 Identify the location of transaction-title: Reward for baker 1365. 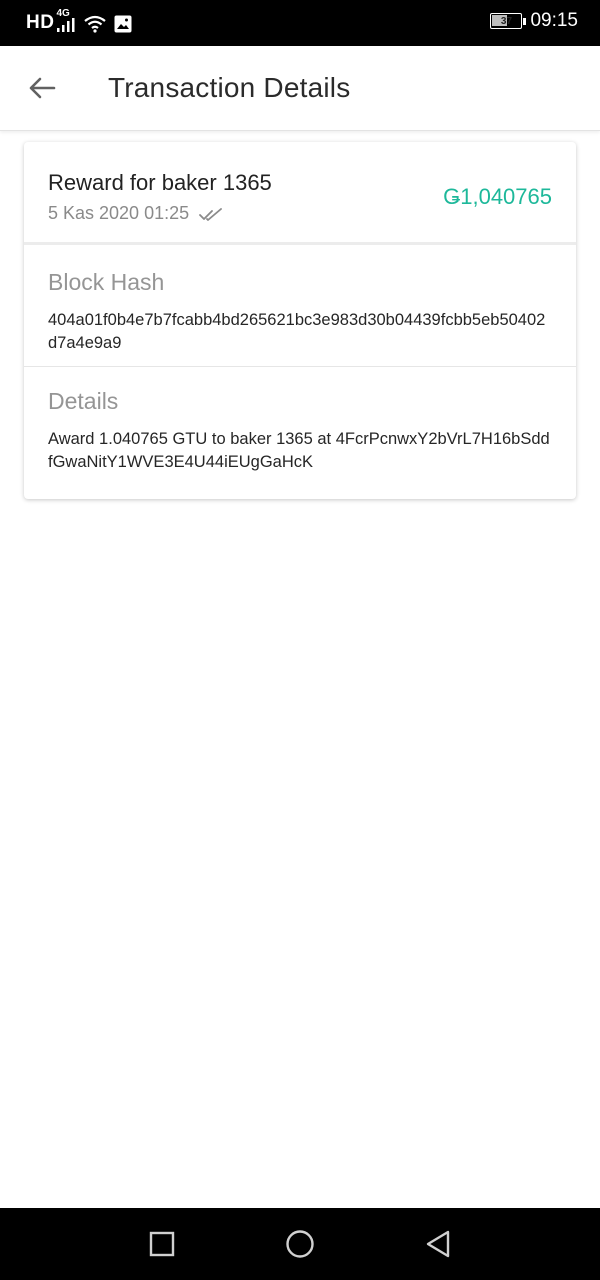
(160, 182).